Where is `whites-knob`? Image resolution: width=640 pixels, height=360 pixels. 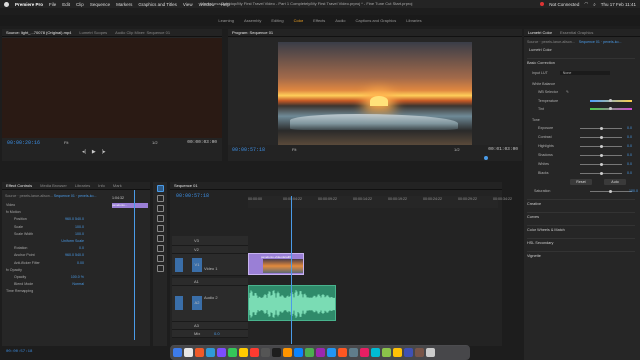 whites-knob is located at coordinates (601, 164).